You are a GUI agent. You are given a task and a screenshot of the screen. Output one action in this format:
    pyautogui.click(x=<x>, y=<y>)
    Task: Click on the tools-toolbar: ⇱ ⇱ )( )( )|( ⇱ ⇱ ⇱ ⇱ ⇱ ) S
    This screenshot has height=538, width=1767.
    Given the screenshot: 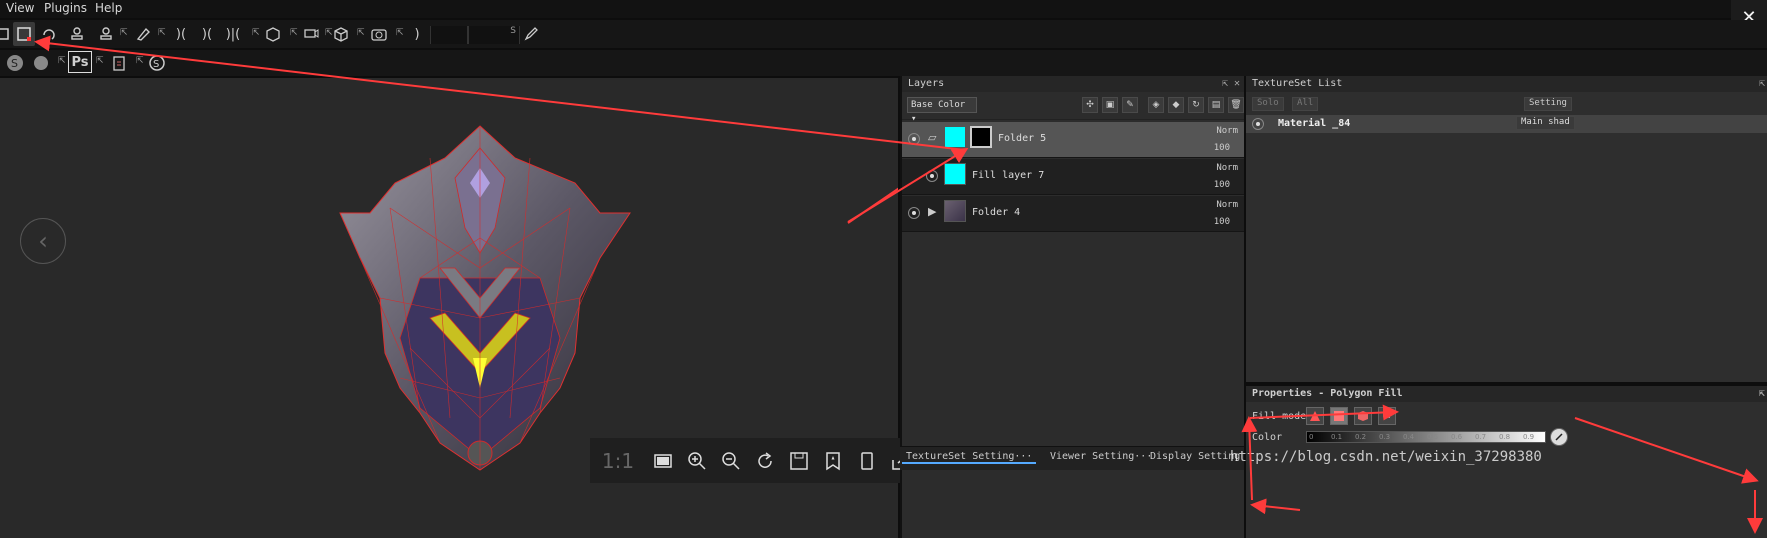 What is the action you would take?
    pyautogui.click(x=883, y=34)
    